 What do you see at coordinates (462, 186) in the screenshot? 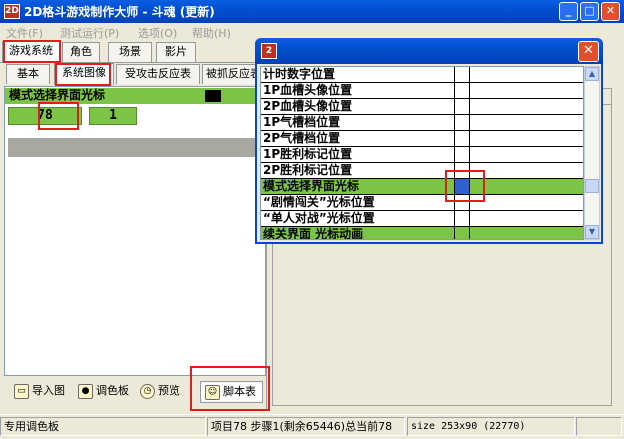
I see `selected-cell` at bounding box center [462, 186].